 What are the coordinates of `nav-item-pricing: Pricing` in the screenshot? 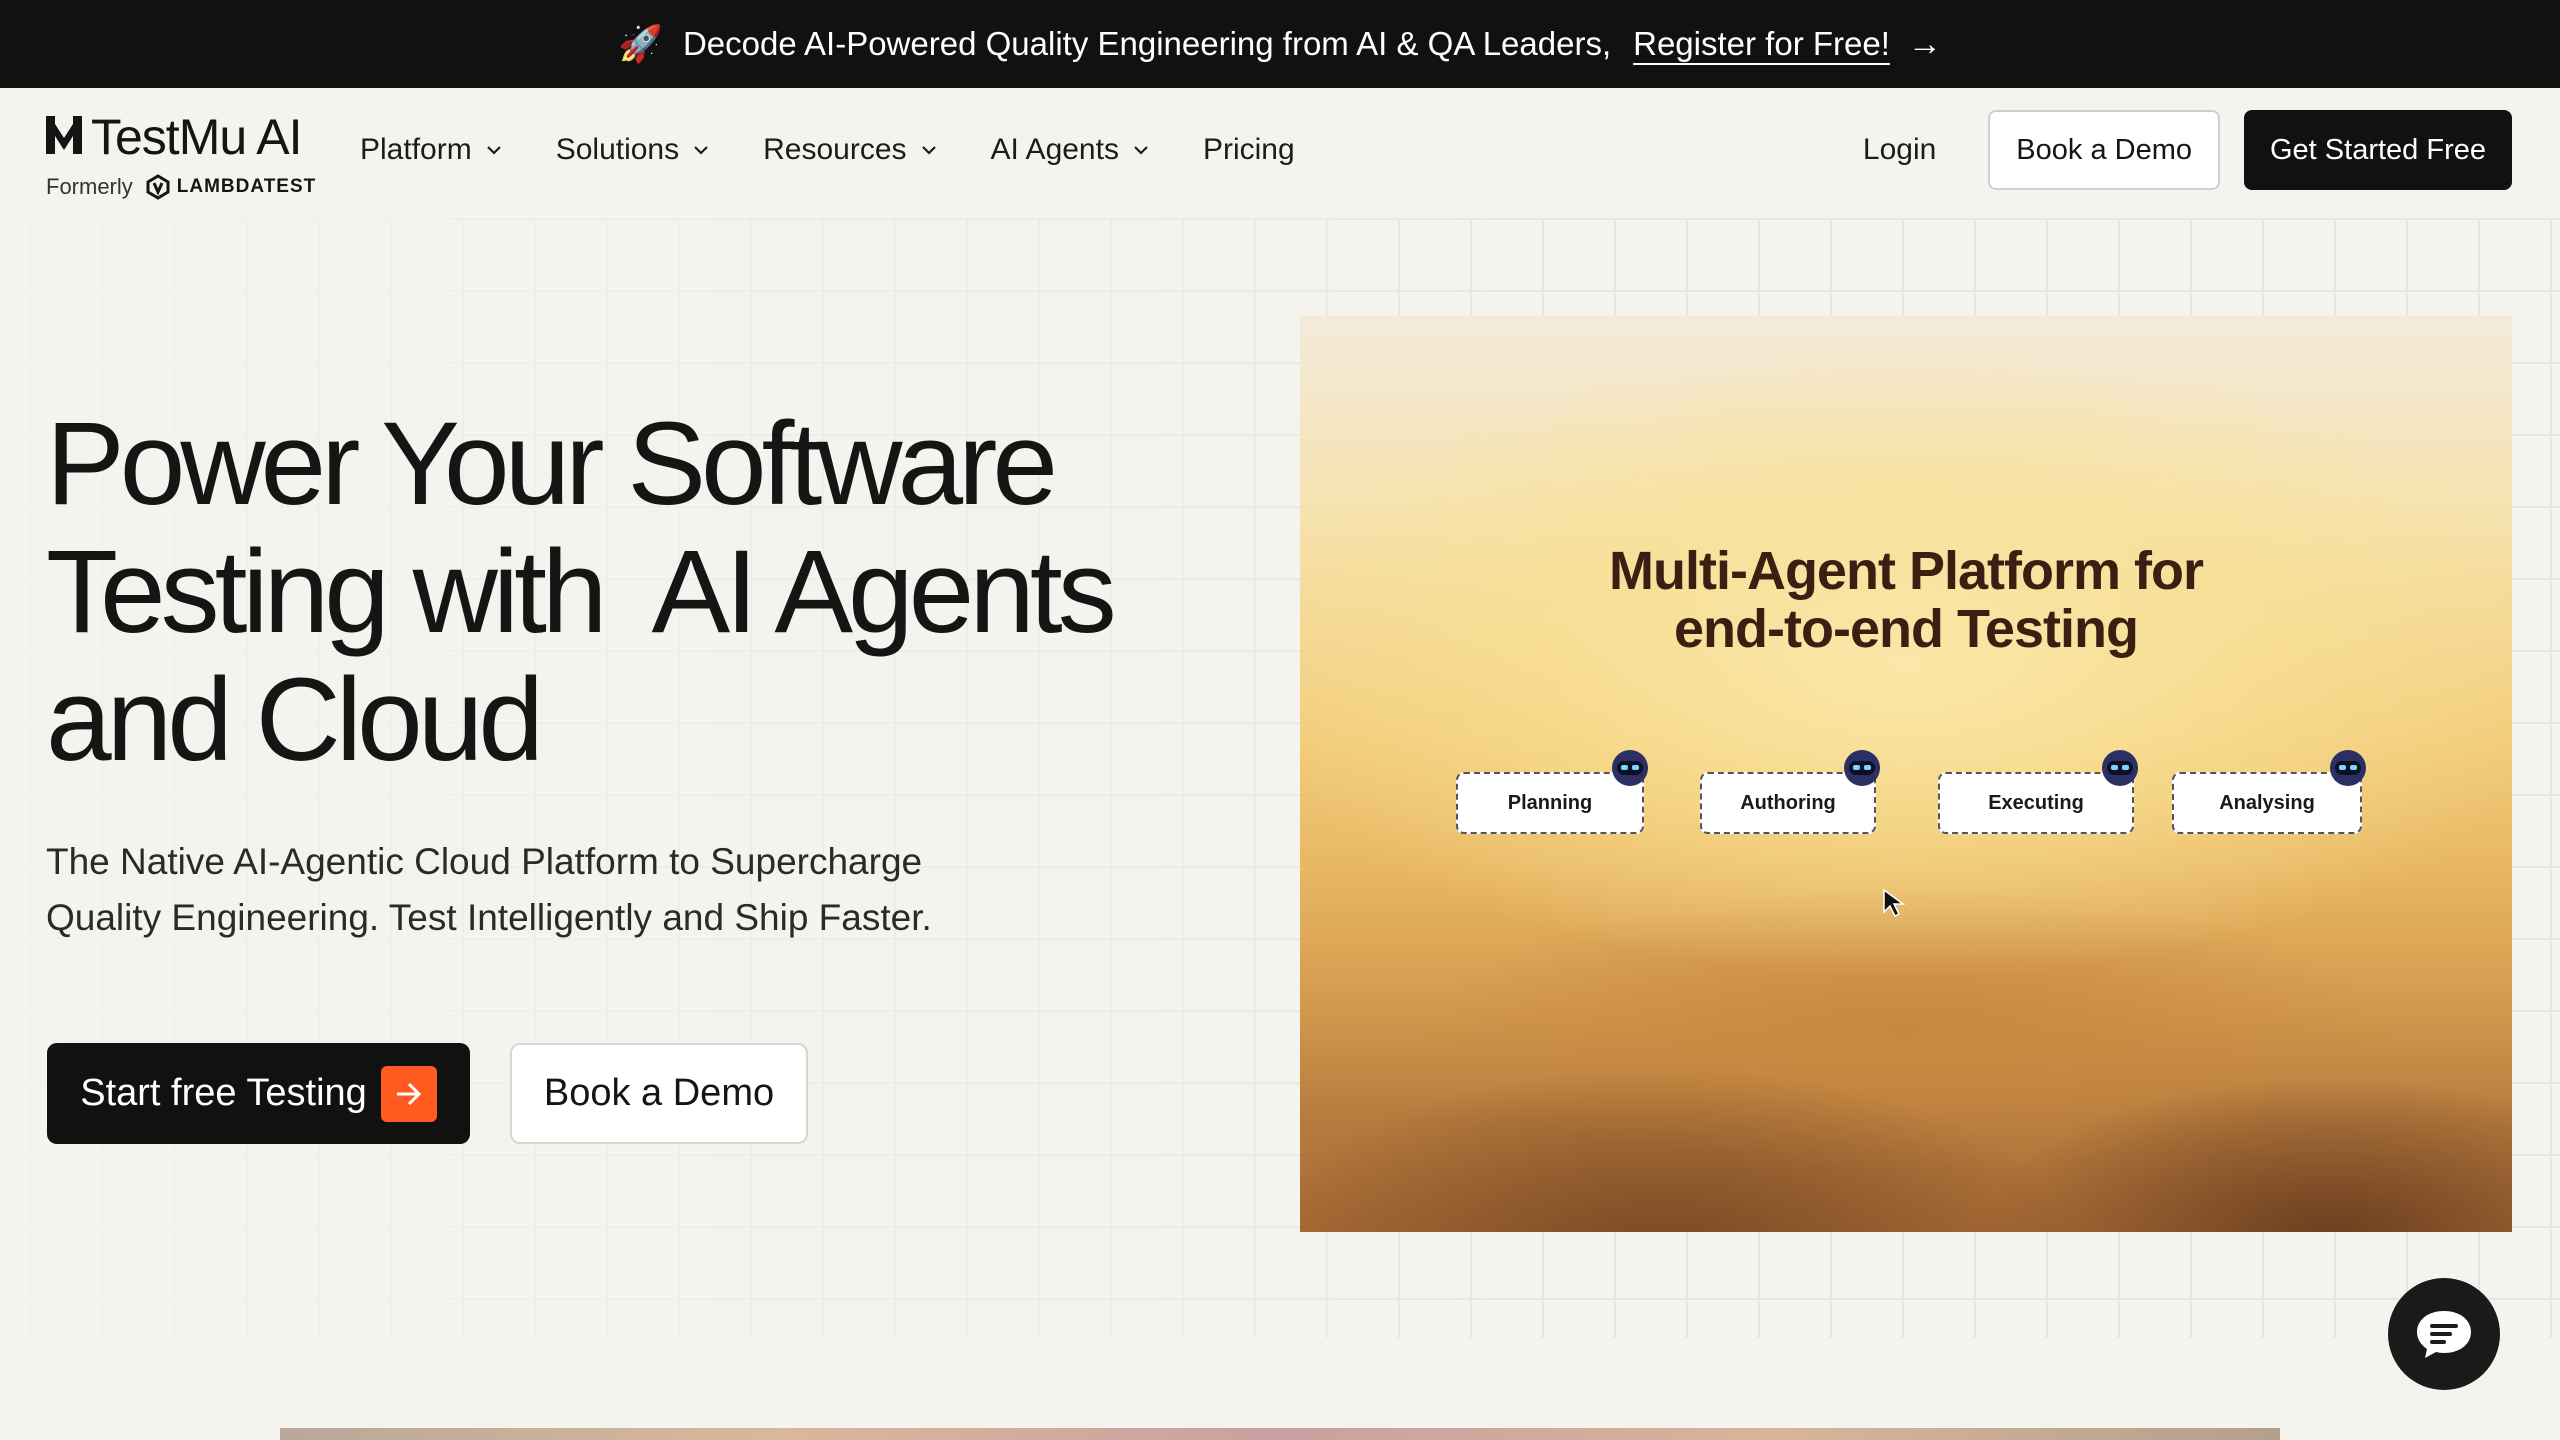 It's located at (1249, 150).